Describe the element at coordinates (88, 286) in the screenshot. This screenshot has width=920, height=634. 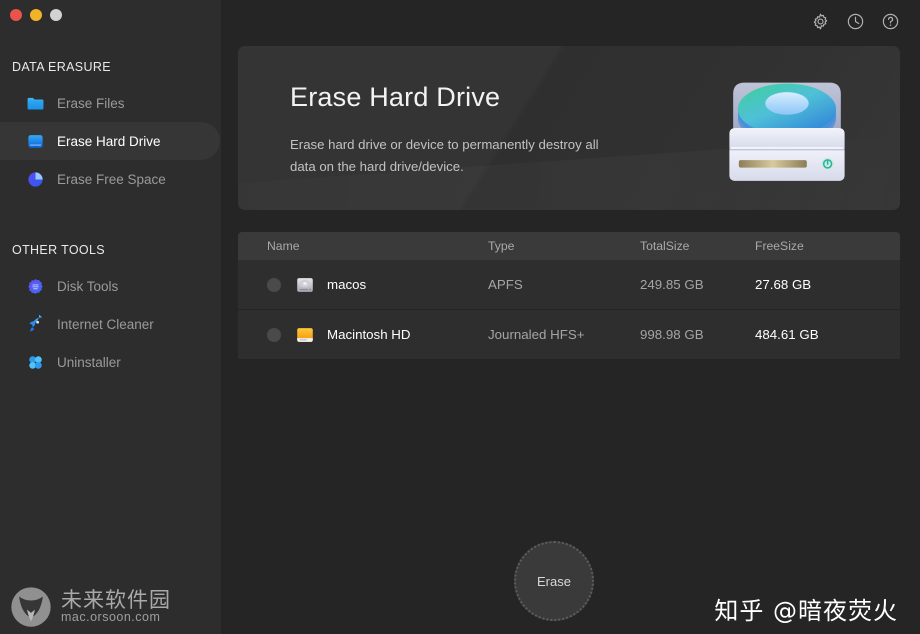
I see `sidebar-item-label: Disk Tools` at that location.